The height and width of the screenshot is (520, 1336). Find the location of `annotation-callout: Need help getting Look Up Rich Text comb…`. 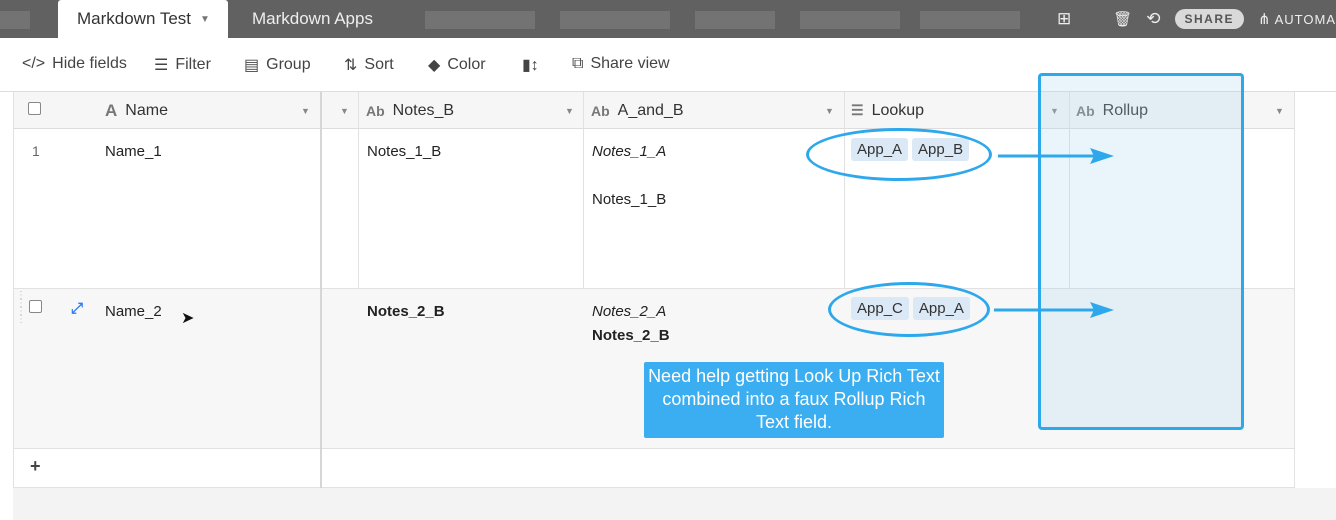

annotation-callout: Need help getting Look Up Rich Text comb… is located at coordinates (794, 400).